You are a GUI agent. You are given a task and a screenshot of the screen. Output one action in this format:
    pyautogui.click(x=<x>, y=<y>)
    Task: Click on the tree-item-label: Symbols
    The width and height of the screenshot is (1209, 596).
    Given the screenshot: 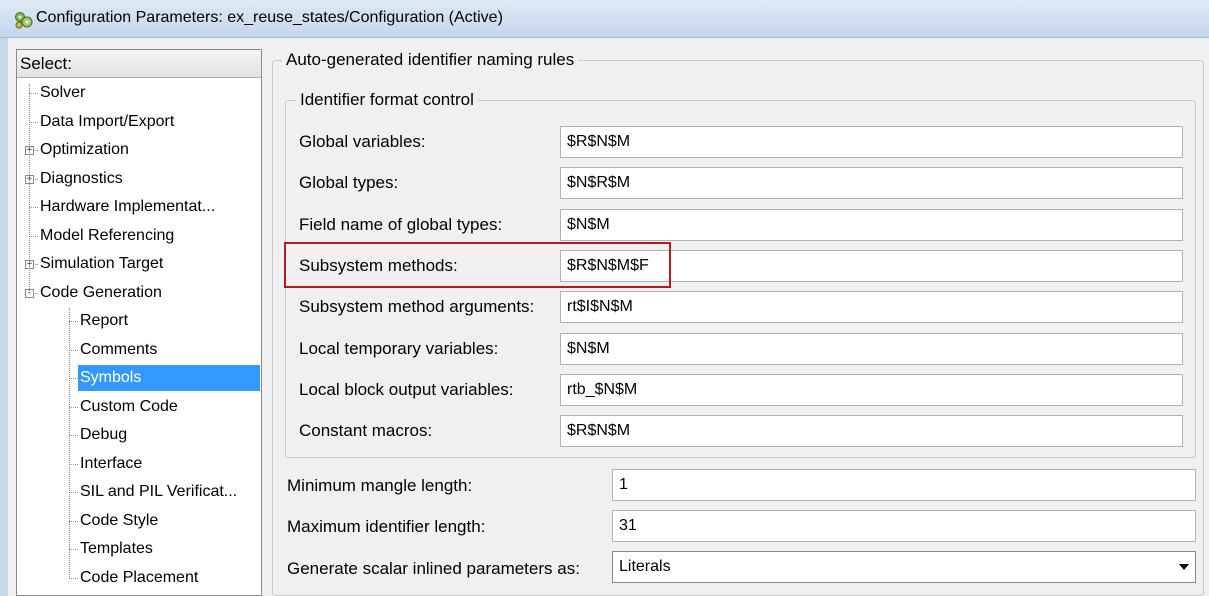 What is the action you would take?
    pyautogui.click(x=169, y=378)
    